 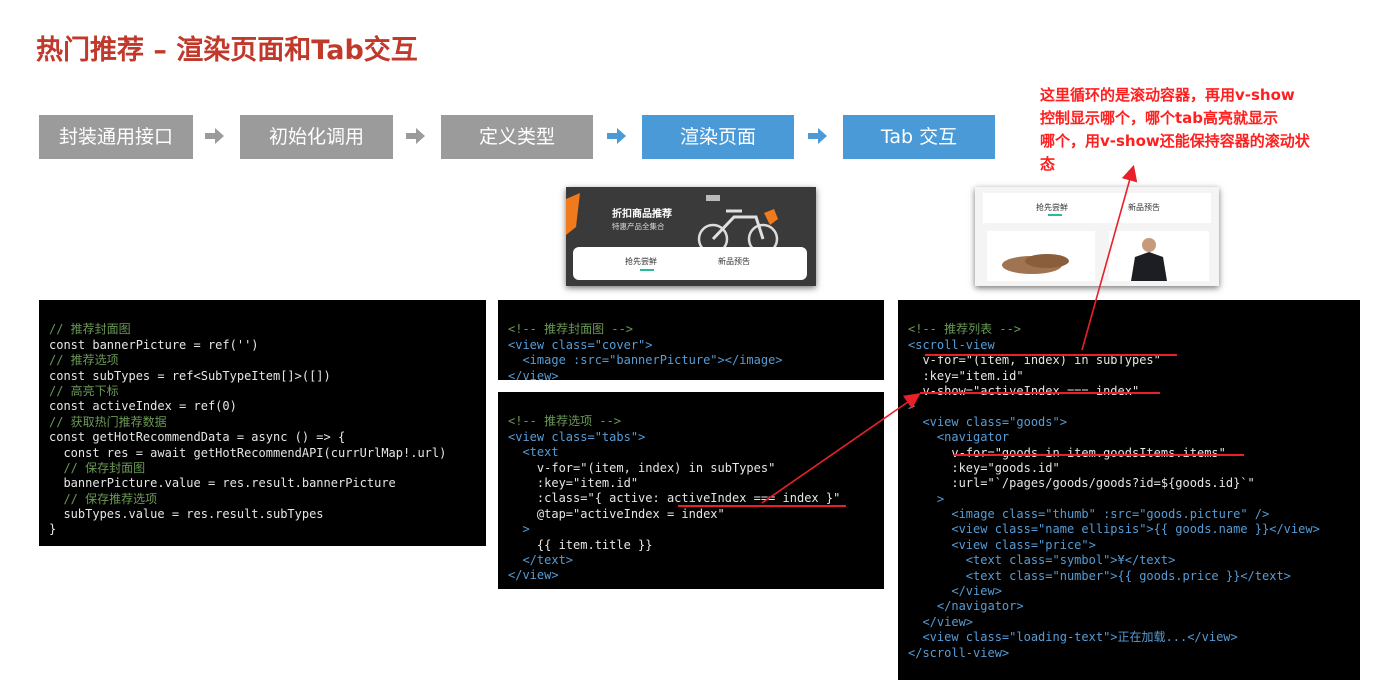 I want to click on cover-screenshot: 折扣商品推荐 特惠产品全集合 抢先尝鲜 新品预告, so click(x=691, y=236).